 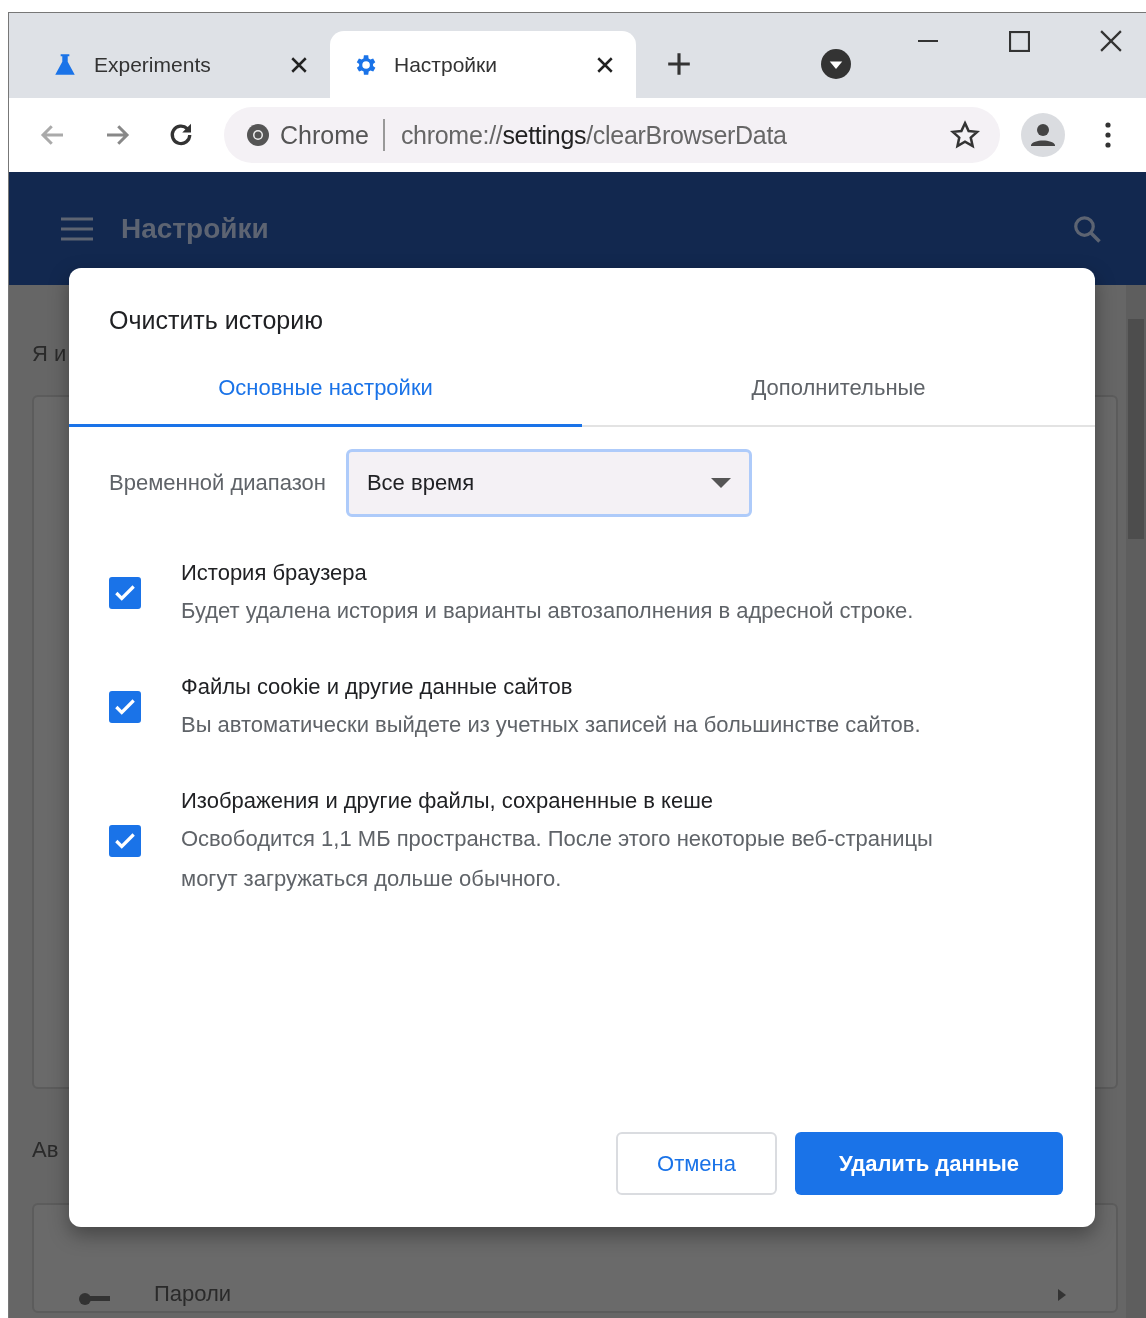 What do you see at coordinates (593, 135) in the screenshot?
I see `url-text: chrome://settings/clearBrowserData` at bounding box center [593, 135].